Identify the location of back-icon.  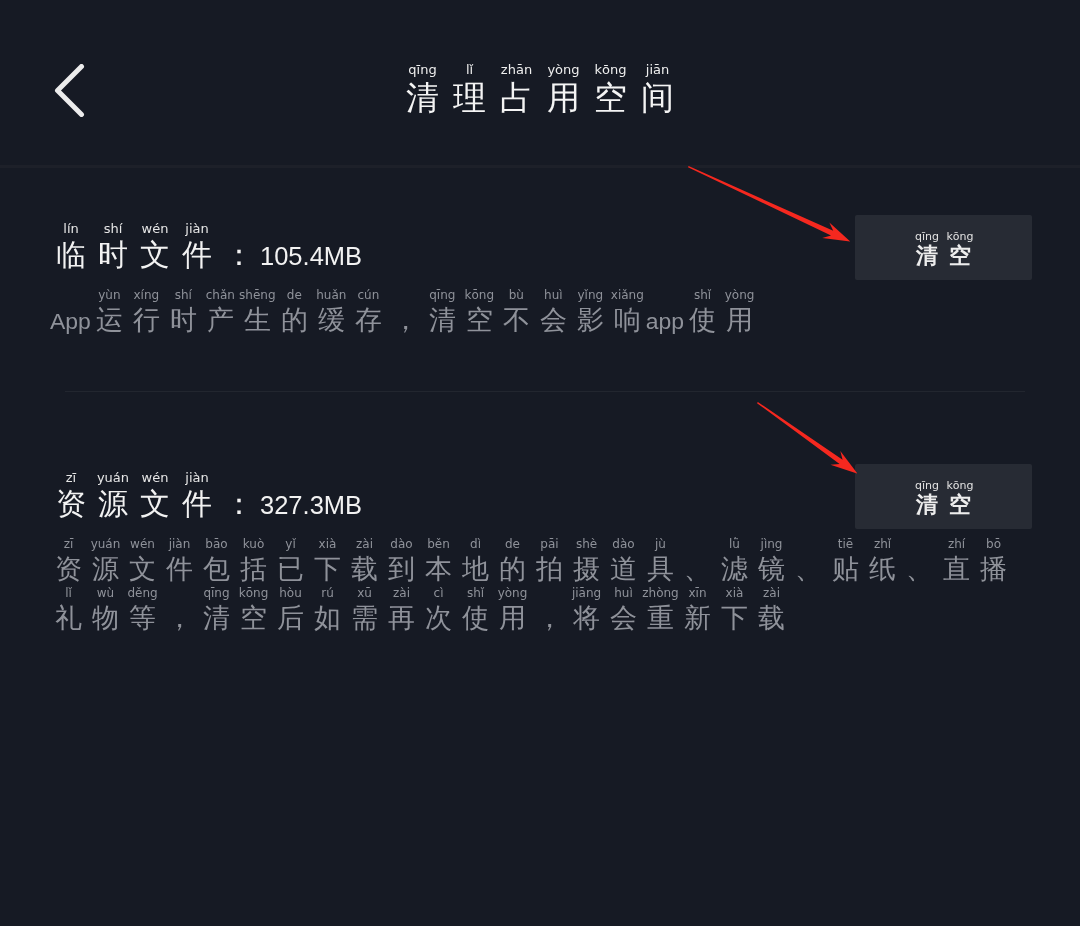
(69, 90).